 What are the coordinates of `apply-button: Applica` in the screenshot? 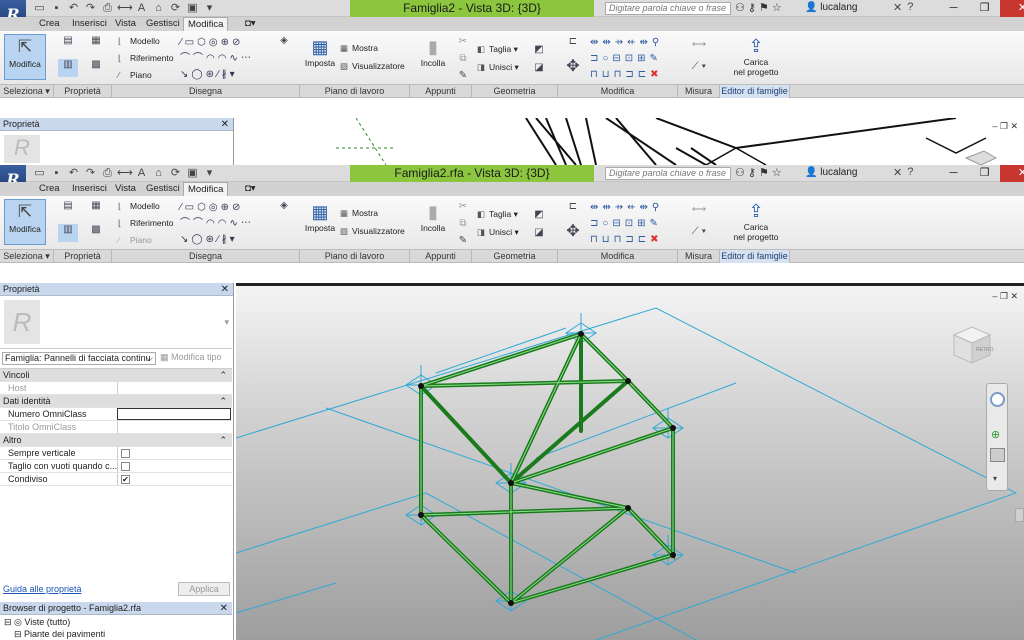 It's located at (204, 589).